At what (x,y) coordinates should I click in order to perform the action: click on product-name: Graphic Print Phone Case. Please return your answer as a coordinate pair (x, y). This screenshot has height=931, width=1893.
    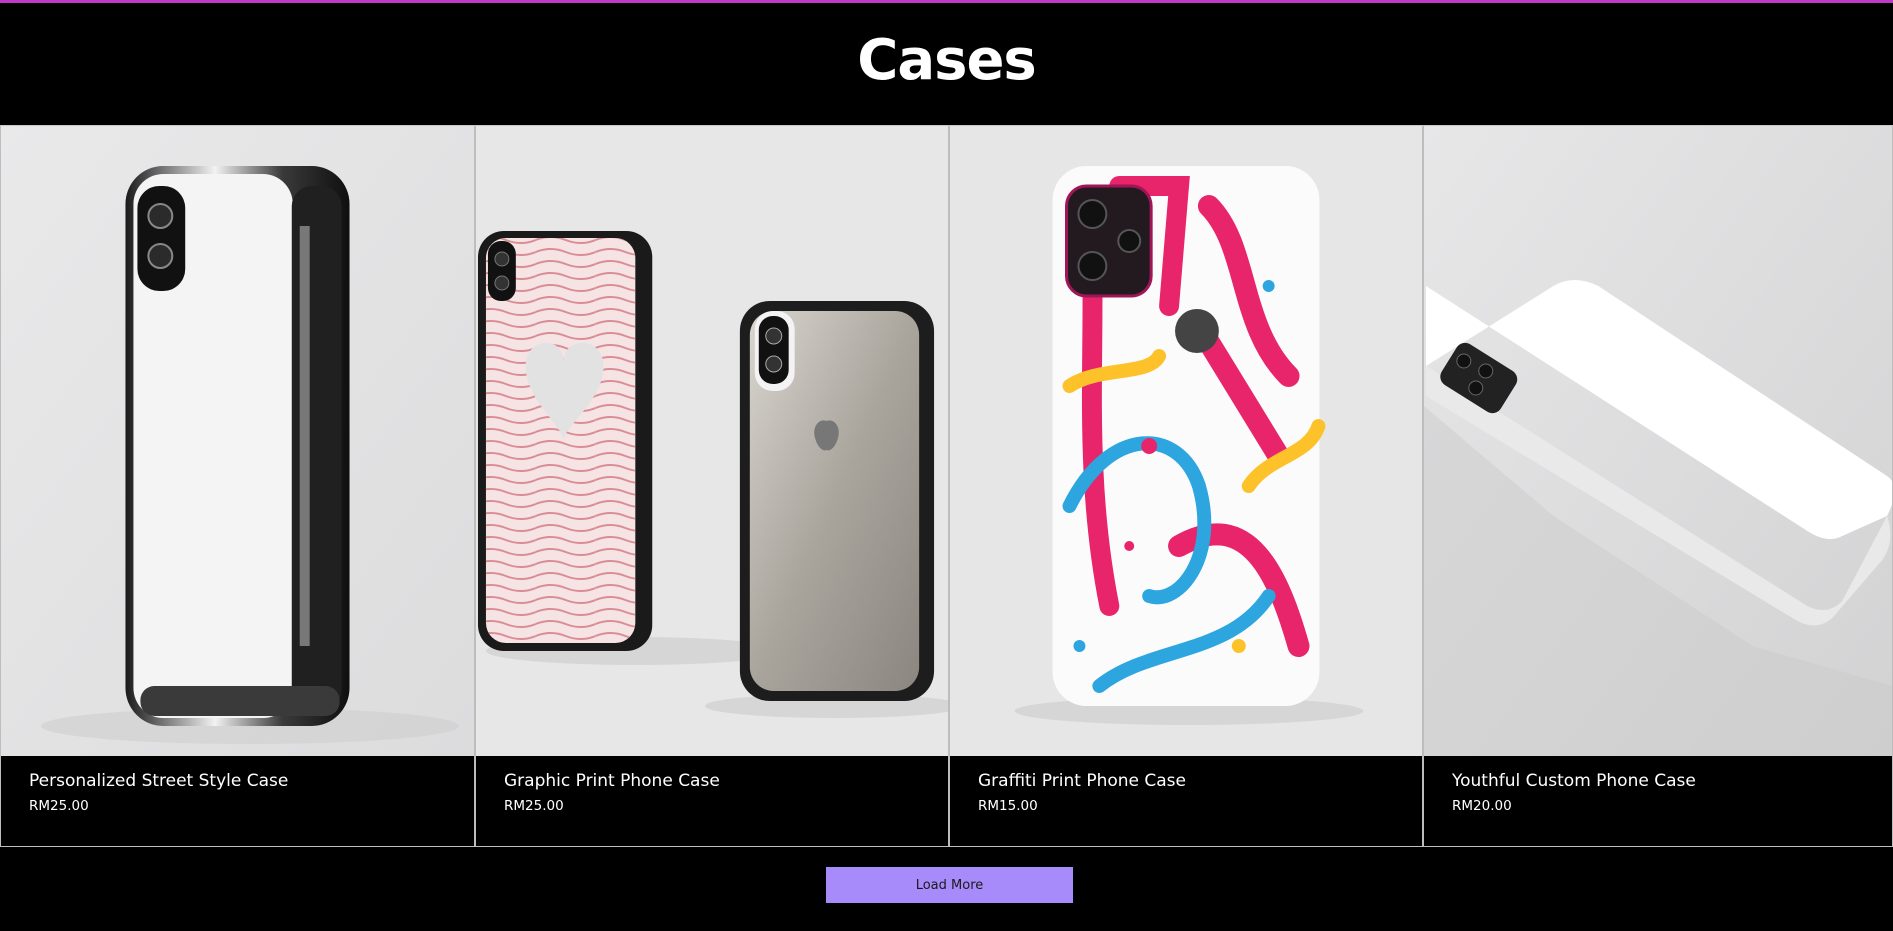
    Looking at the image, I should click on (612, 781).